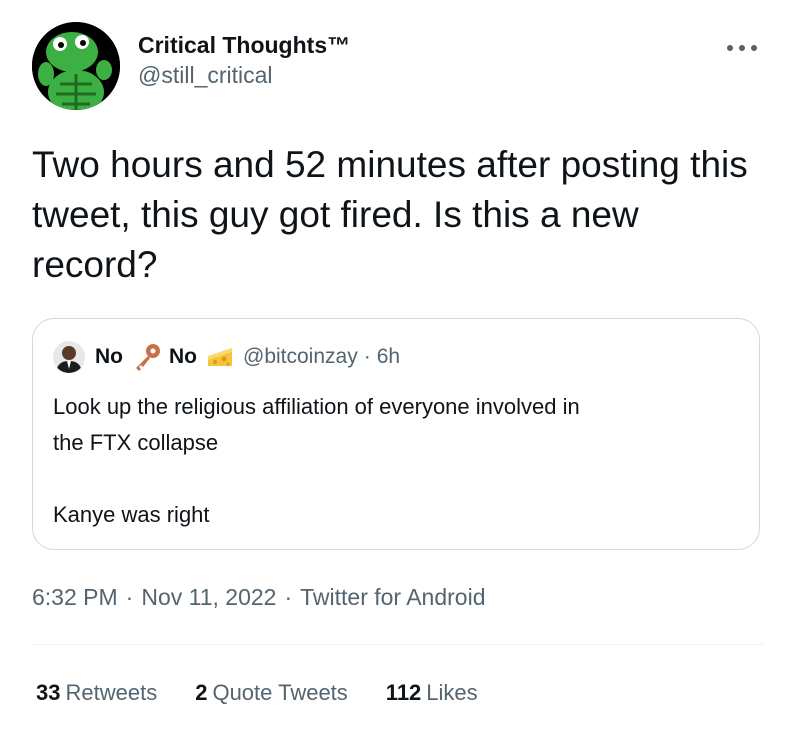 This screenshot has height=731, width=792. I want to click on quote-tweets-label: Quote Tweets, so click(280, 692).